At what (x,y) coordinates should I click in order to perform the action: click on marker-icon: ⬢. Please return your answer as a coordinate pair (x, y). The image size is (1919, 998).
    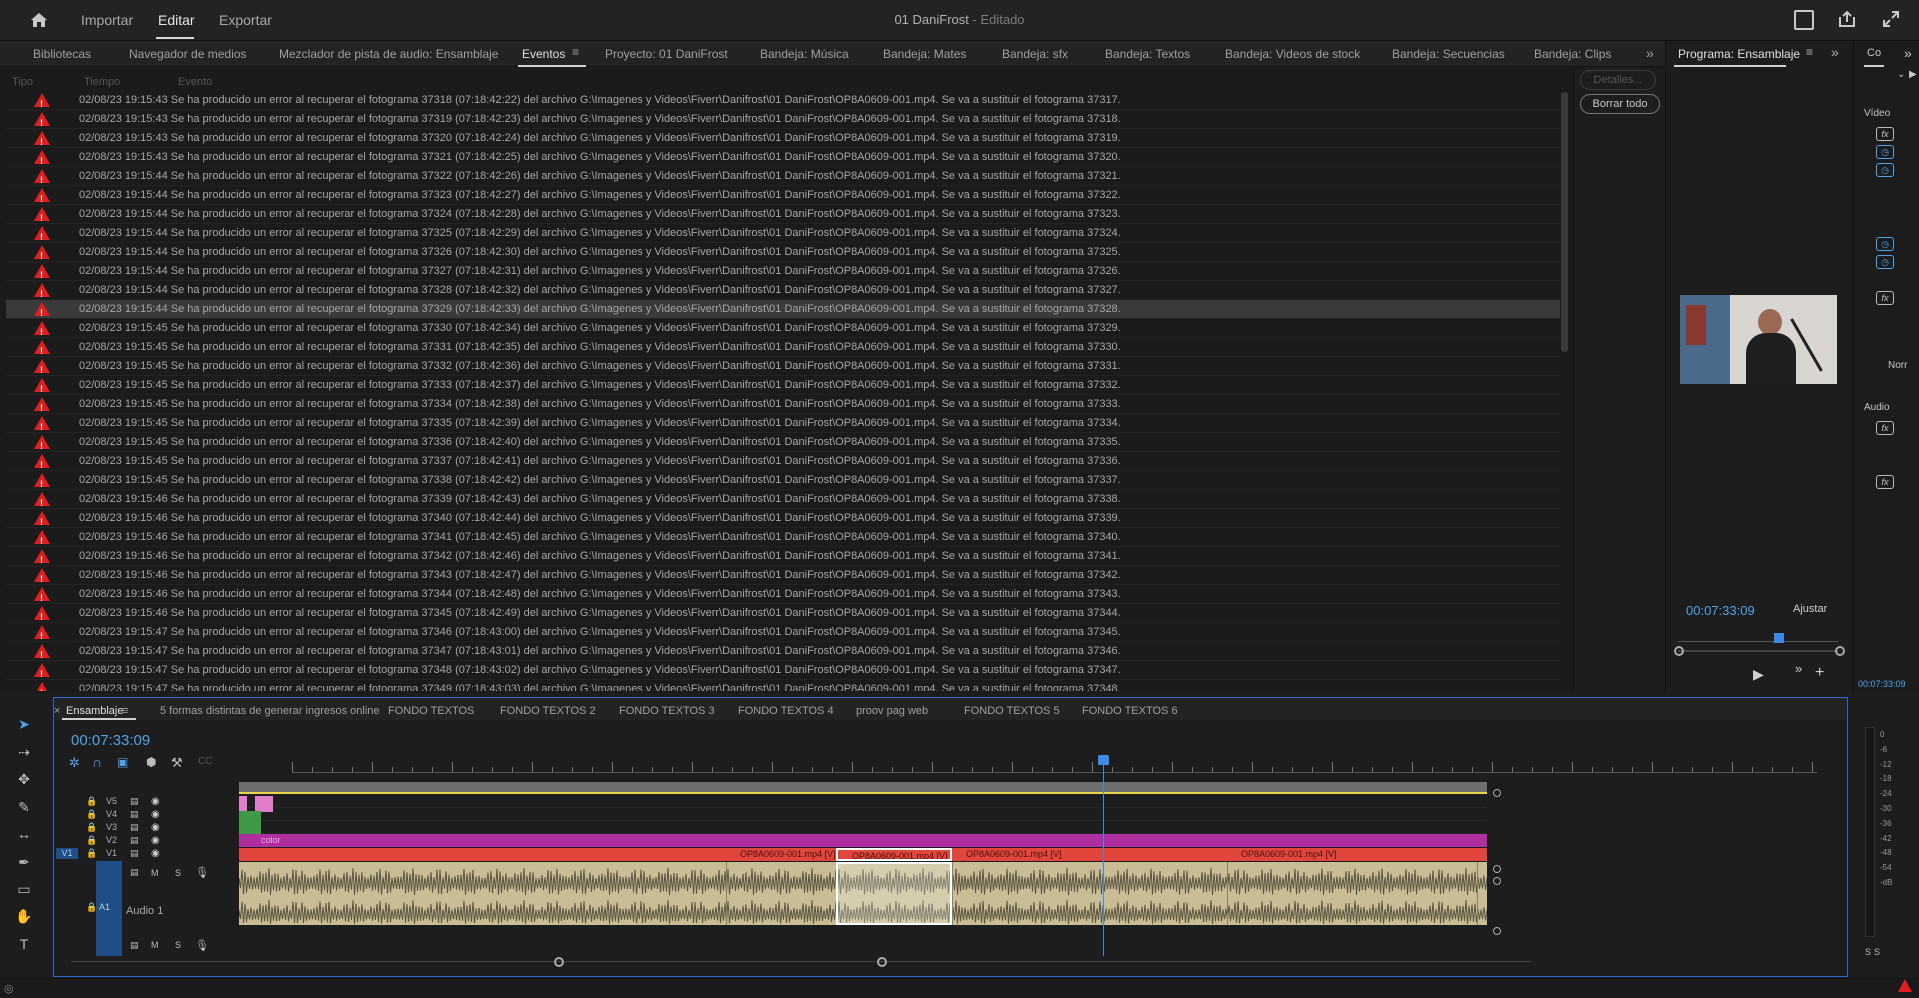
    Looking at the image, I should click on (151, 762).